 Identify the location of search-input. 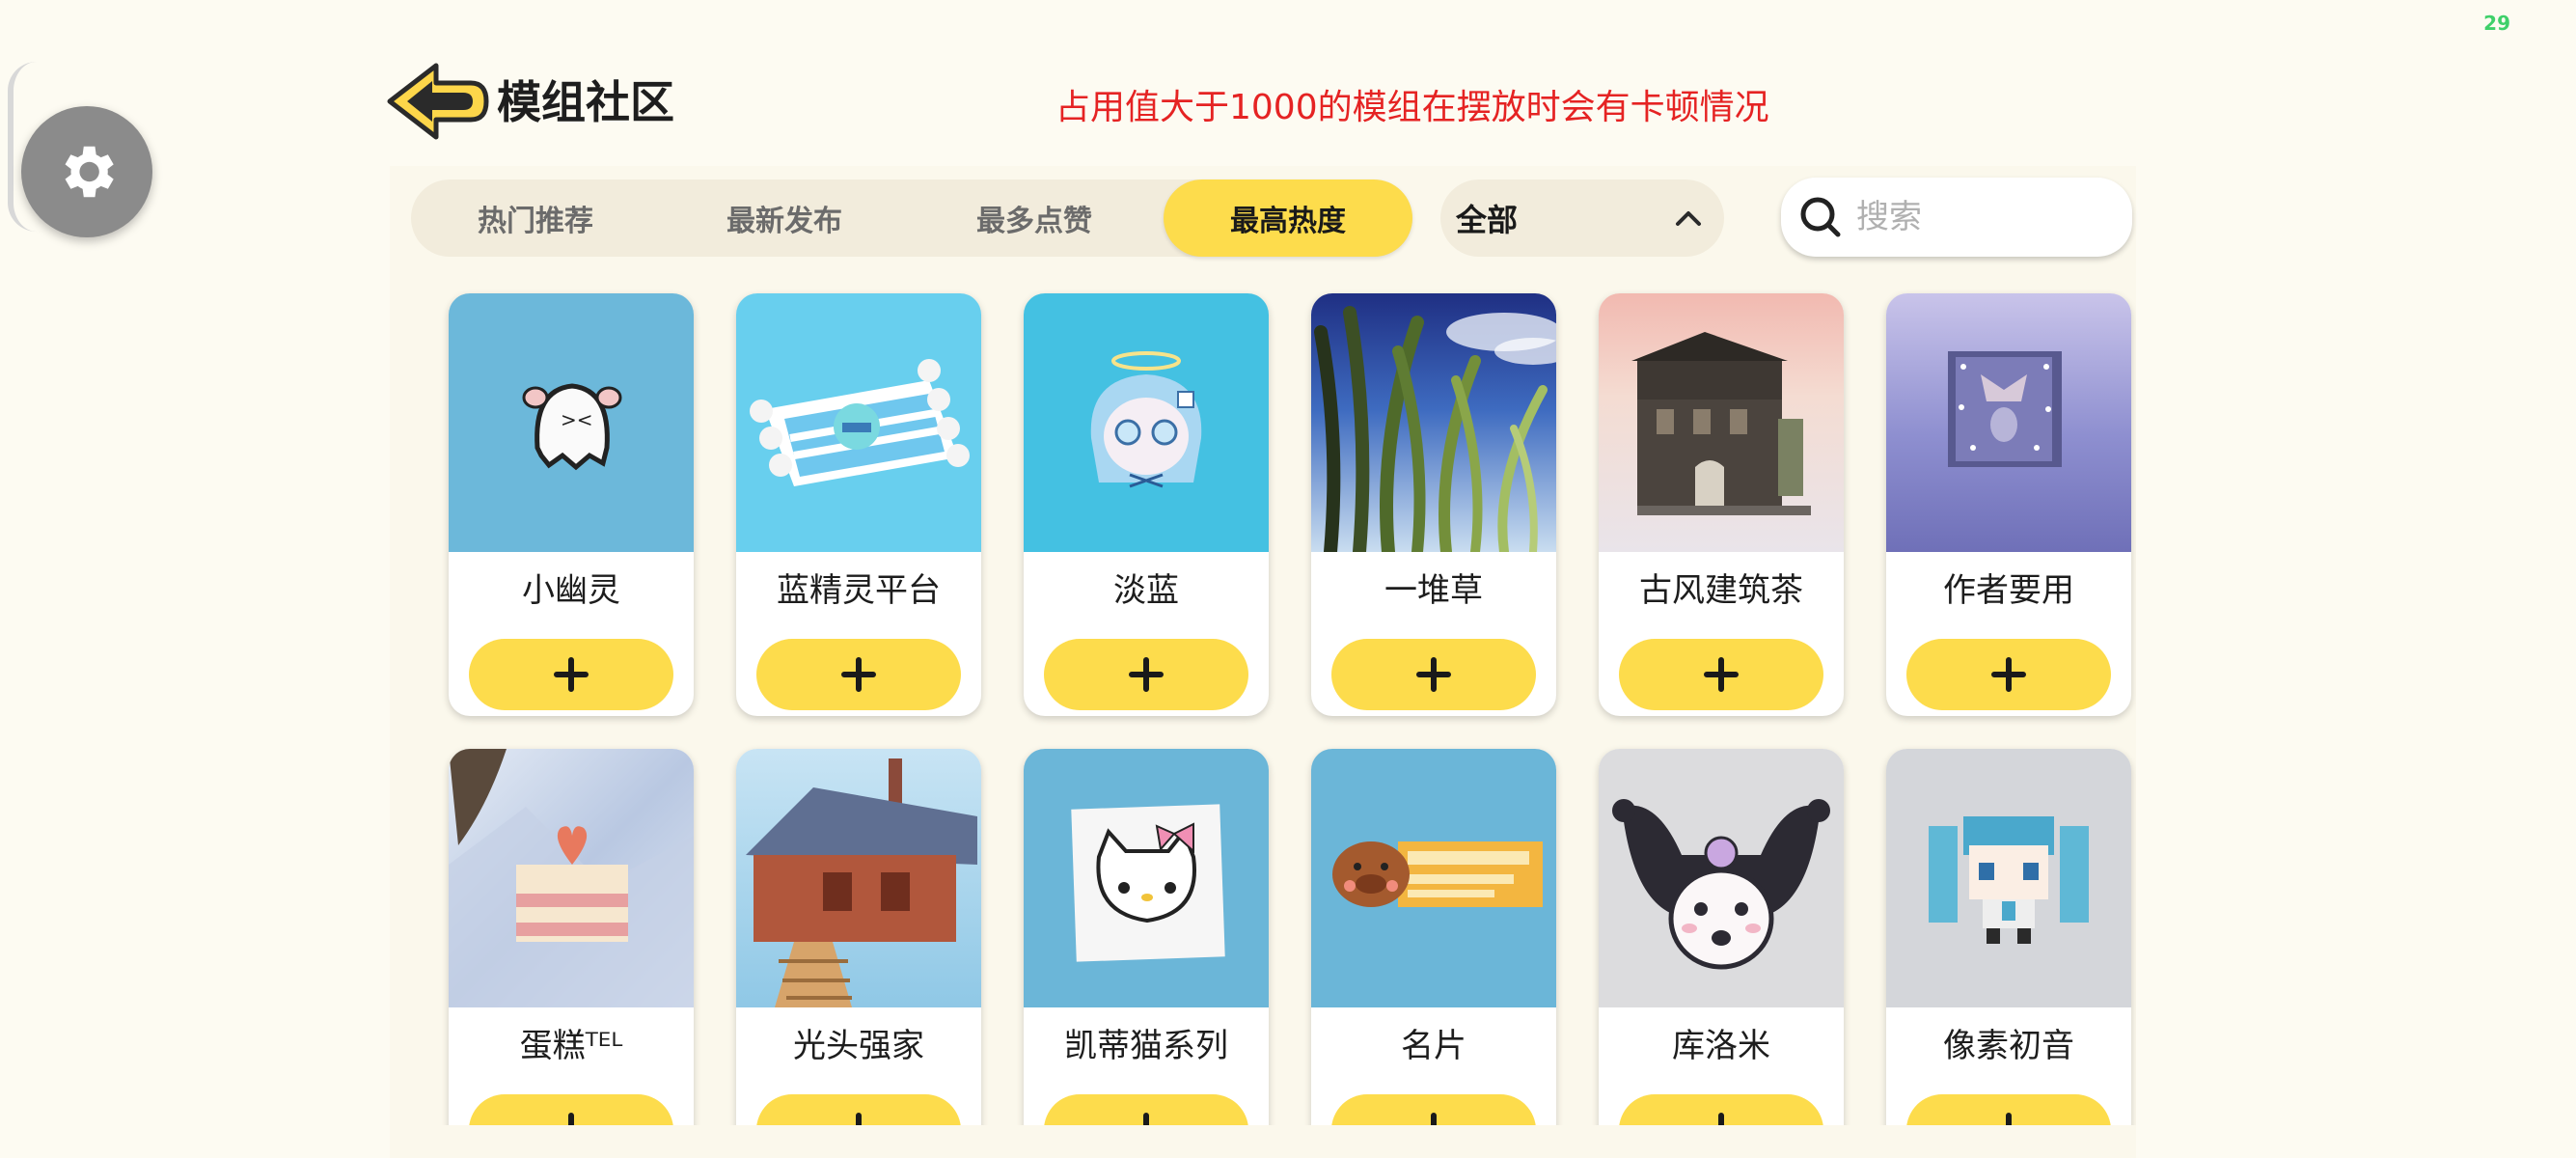
(1977, 217).